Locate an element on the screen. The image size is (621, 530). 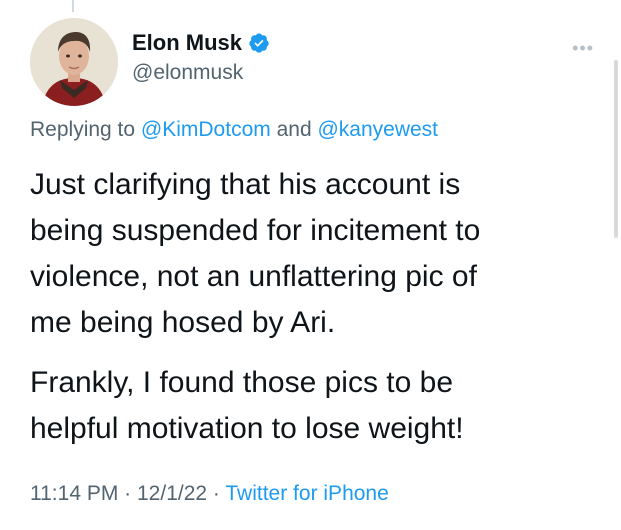
user-handle: @elonmusk is located at coordinates (201, 73).